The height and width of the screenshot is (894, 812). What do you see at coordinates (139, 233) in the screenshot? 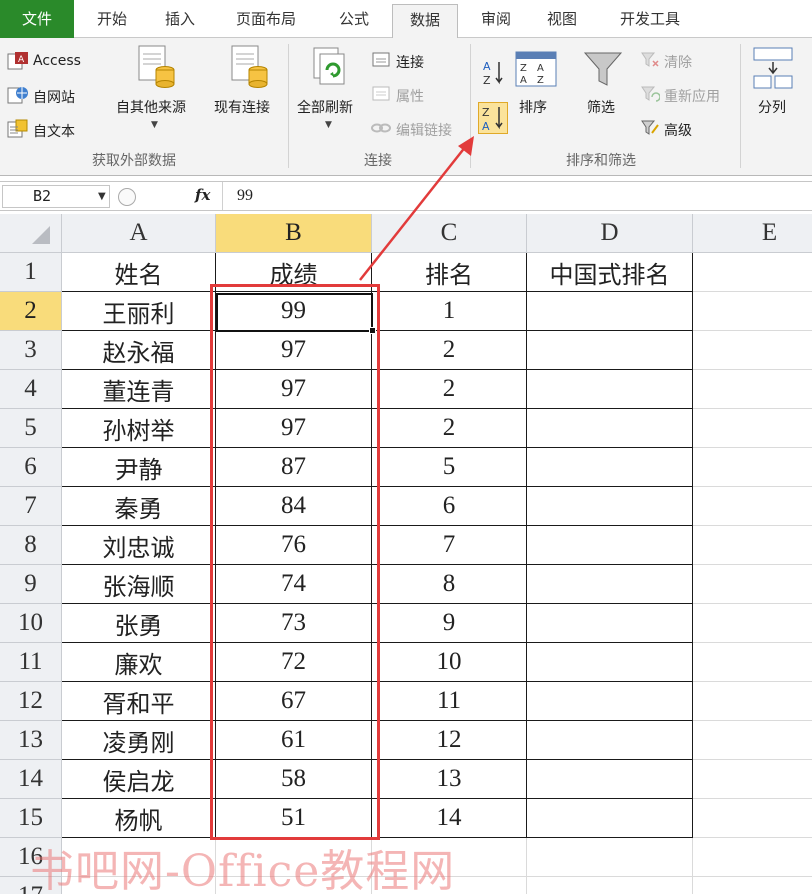
I see `column-header-a: A` at bounding box center [139, 233].